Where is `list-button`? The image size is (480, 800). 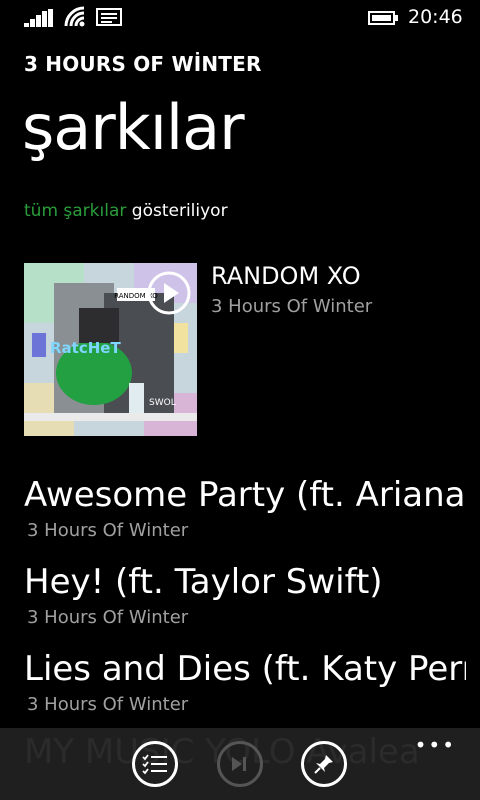 list-button is located at coordinates (155, 764).